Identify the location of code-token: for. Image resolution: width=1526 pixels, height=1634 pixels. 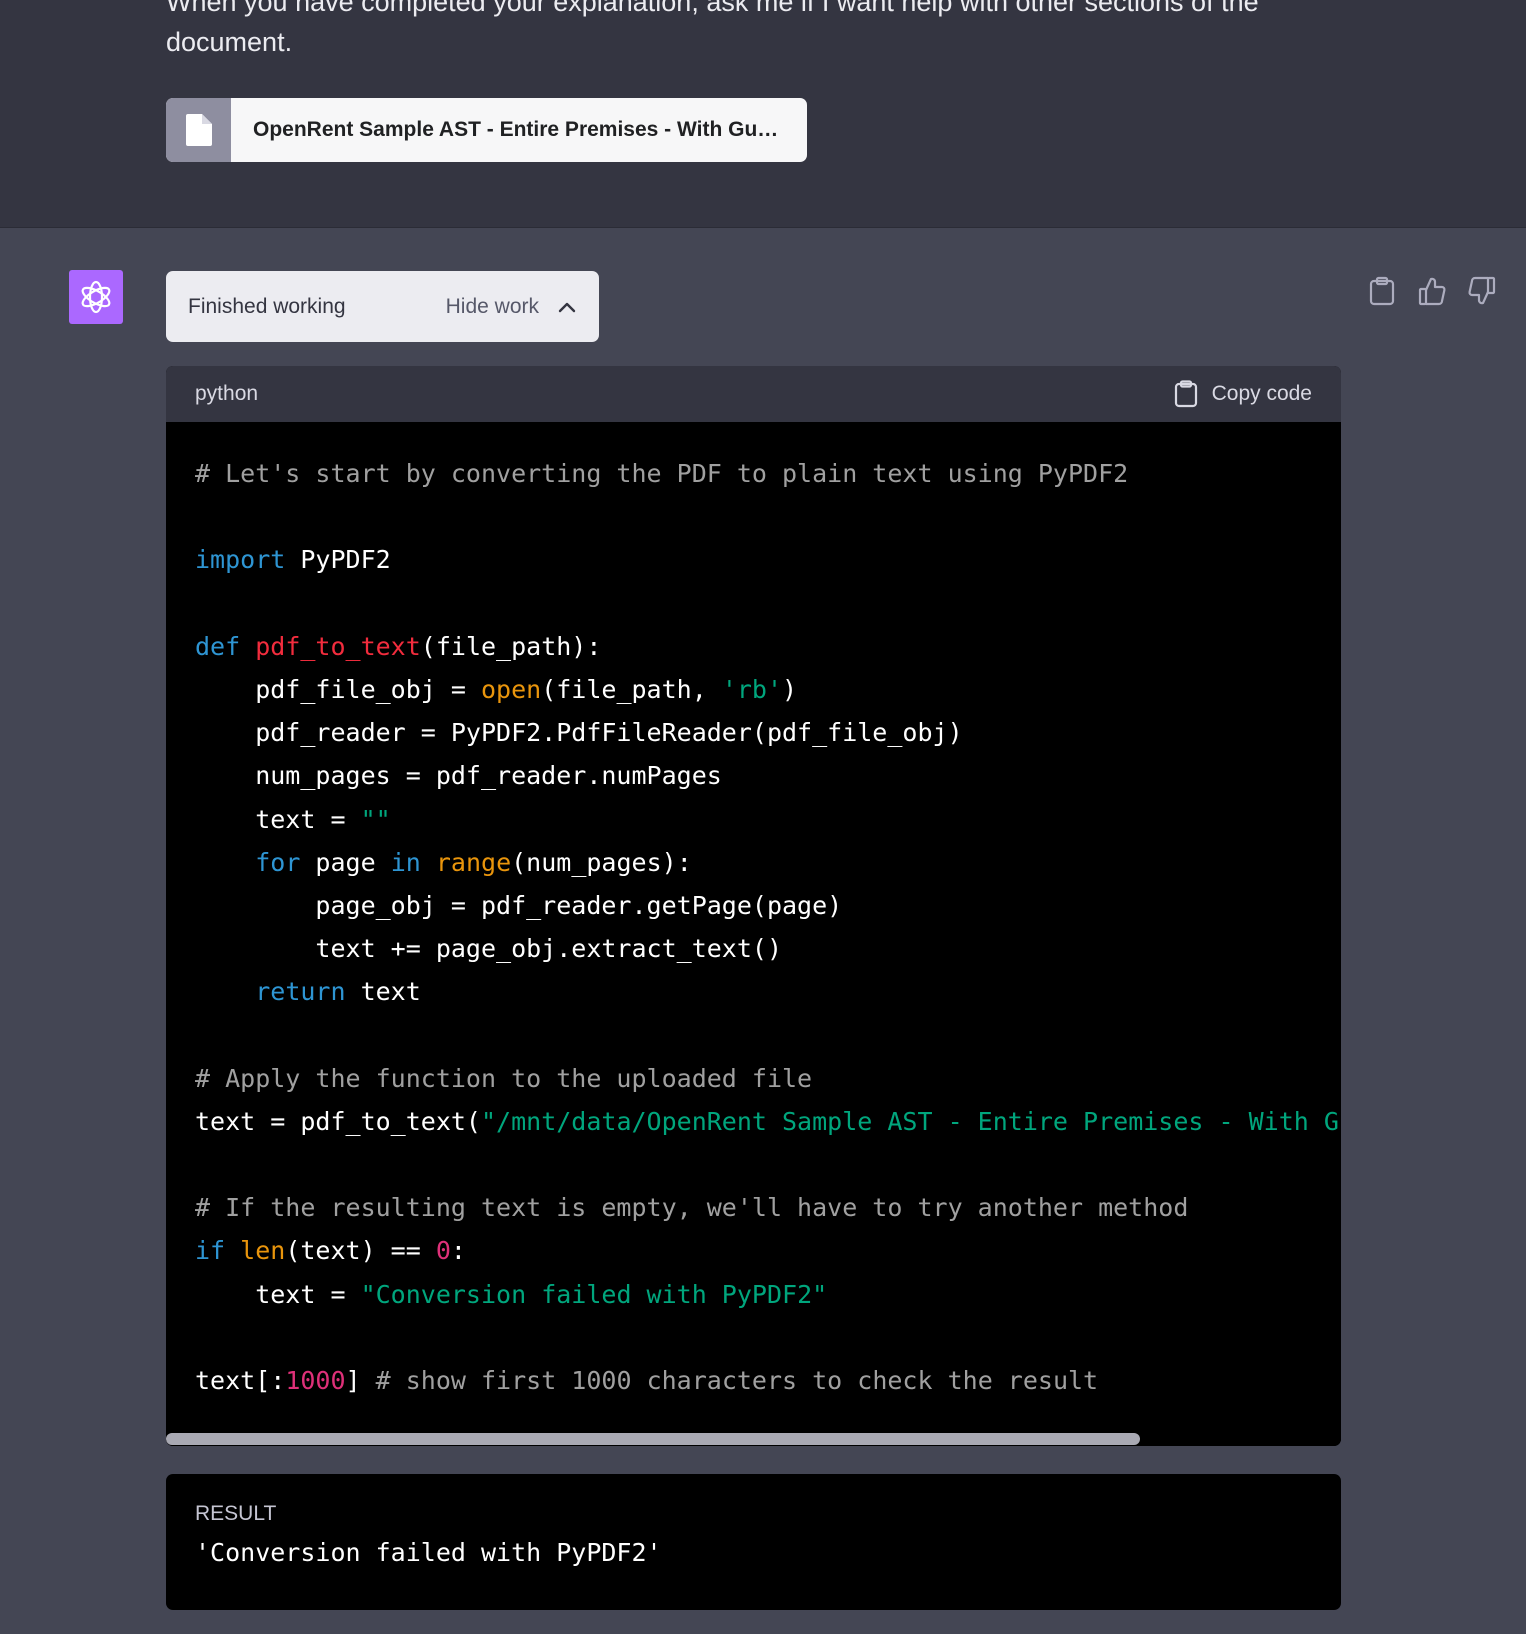
(278, 862).